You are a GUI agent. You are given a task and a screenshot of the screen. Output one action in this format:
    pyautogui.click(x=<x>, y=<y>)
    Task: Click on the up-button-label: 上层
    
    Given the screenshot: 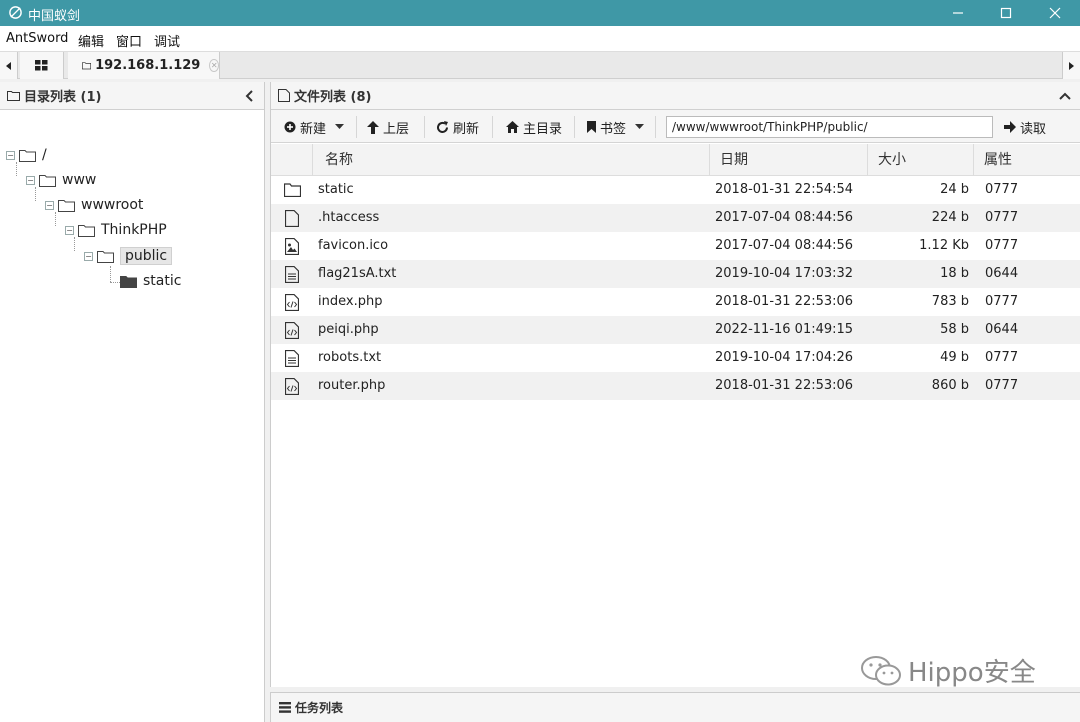 What is the action you would take?
    pyautogui.click(x=396, y=129)
    